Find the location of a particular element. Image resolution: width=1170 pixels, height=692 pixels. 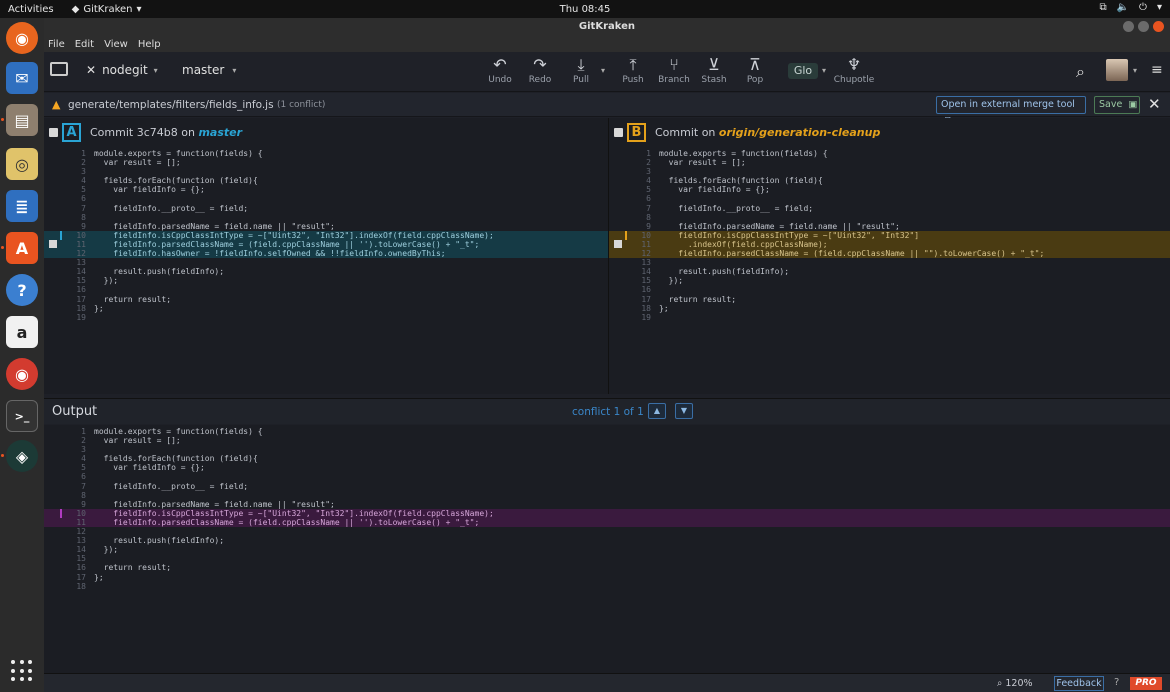

branch-button: ⑂ Branch is located at coordinates (674, 70).